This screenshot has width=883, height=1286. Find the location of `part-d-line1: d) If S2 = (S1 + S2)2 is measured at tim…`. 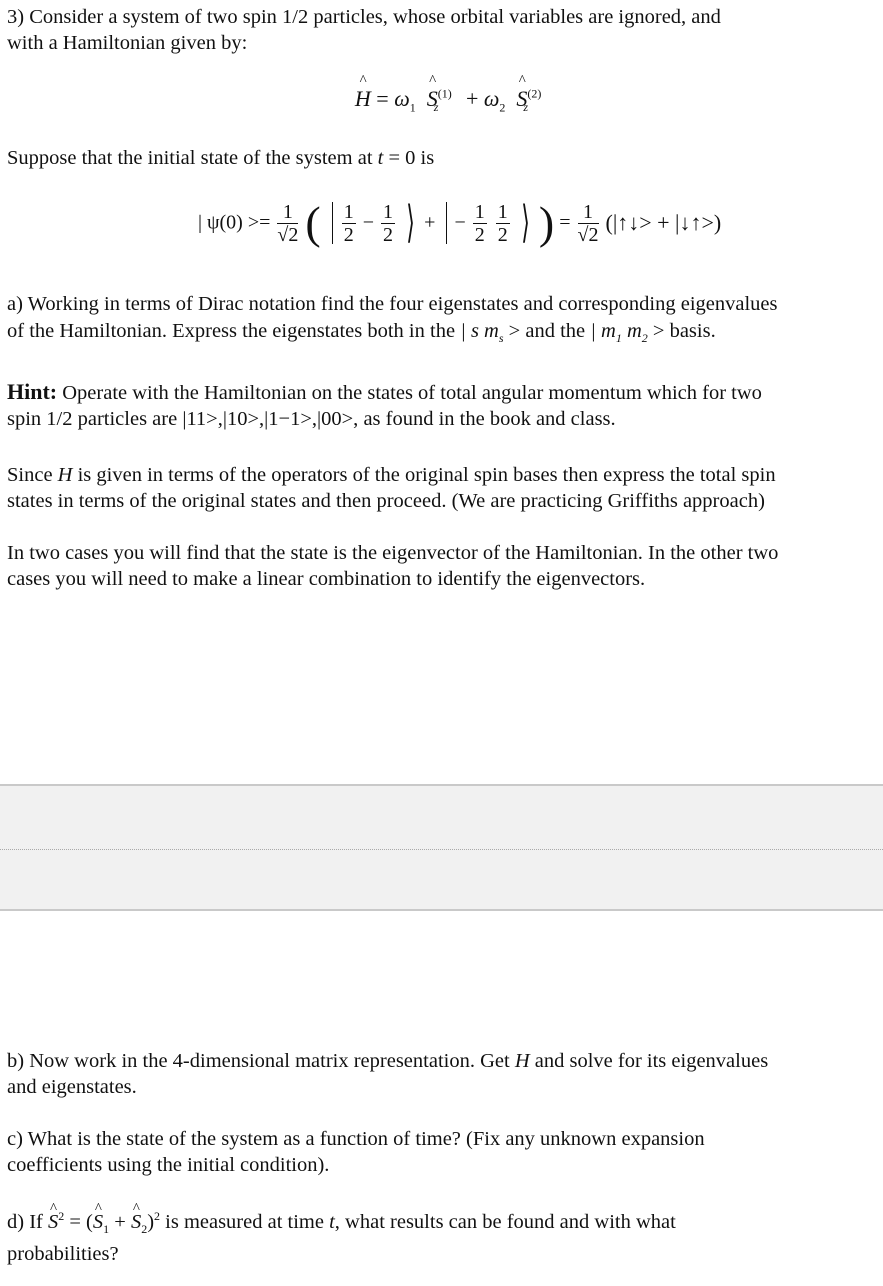

part-d-line1: d) If S2 = (S1 + S2)2 is measured at tim… is located at coordinates (341, 1222).